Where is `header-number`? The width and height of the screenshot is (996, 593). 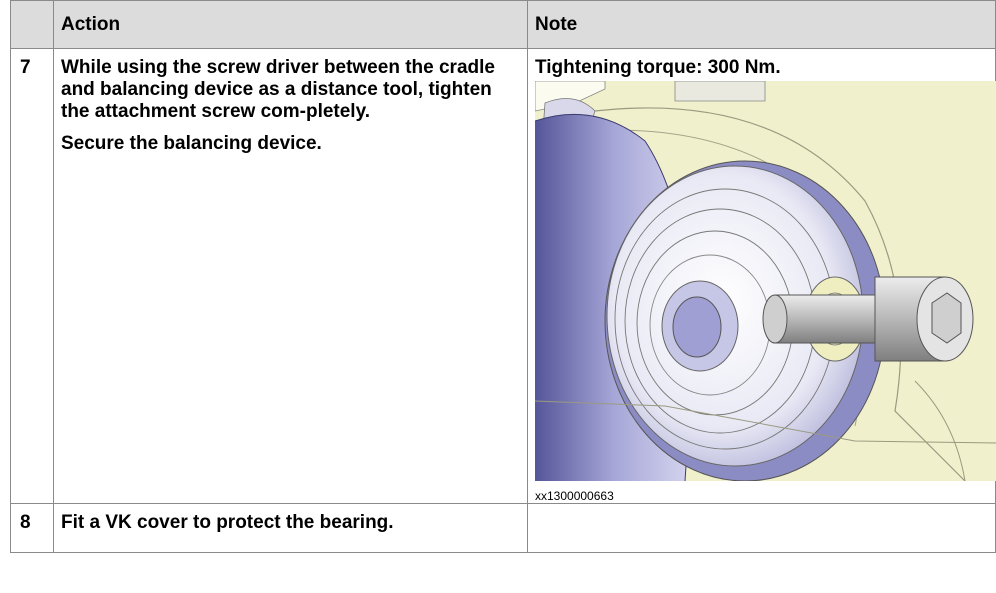
header-number is located at coordinates (32, 24).